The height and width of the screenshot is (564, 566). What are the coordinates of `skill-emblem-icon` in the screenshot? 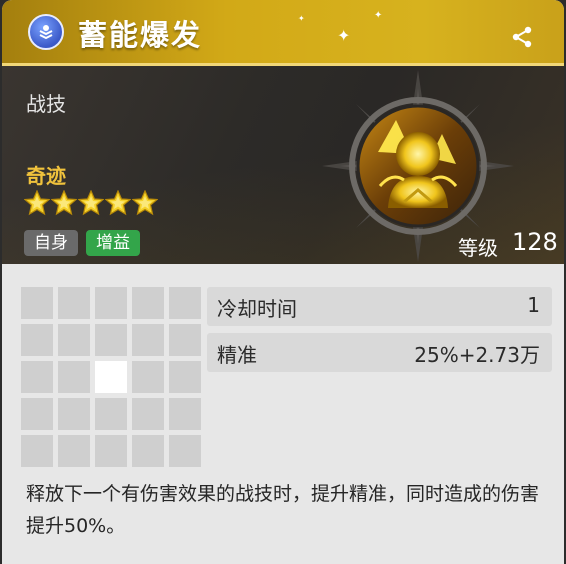 It's located at (418, 166).